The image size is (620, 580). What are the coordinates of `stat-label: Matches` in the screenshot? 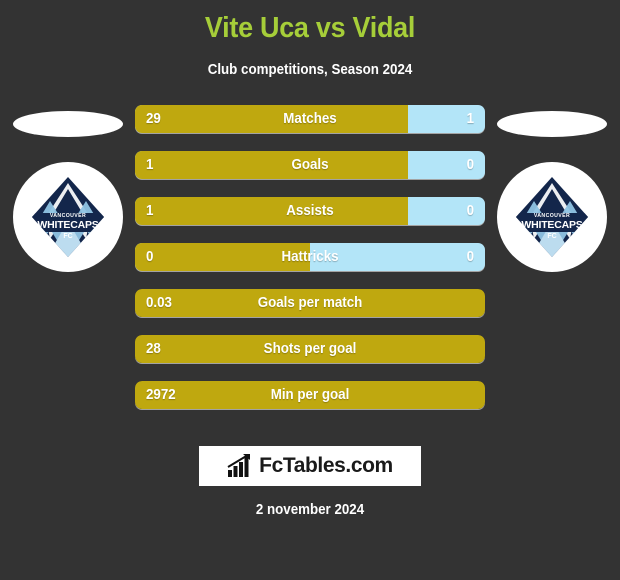 It's located at (310, 118).